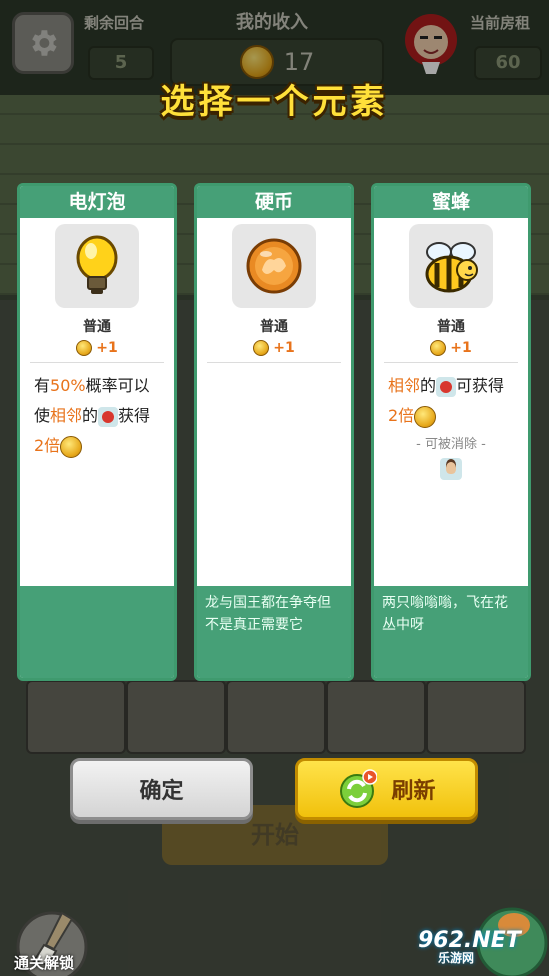 This screenshot has width=549, height=976. I want to click on confirm-button: 确定, so click(161, 789).